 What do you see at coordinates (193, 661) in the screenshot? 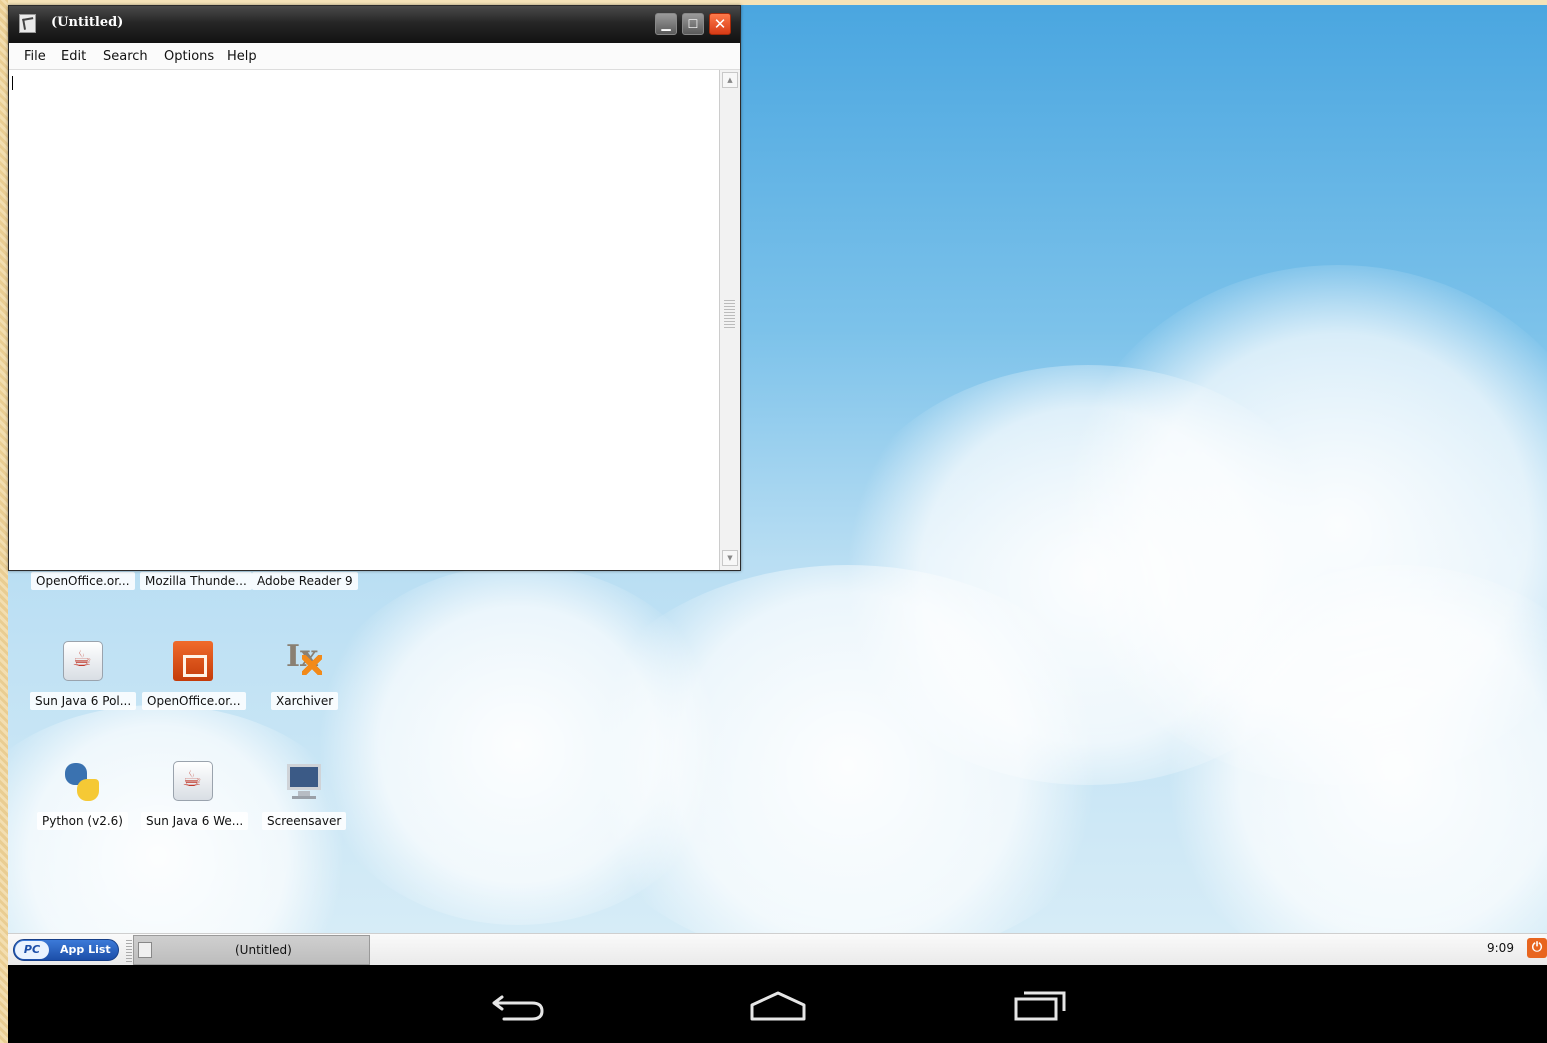
I see `openoffice-icon` at bounding box center [193, 661].